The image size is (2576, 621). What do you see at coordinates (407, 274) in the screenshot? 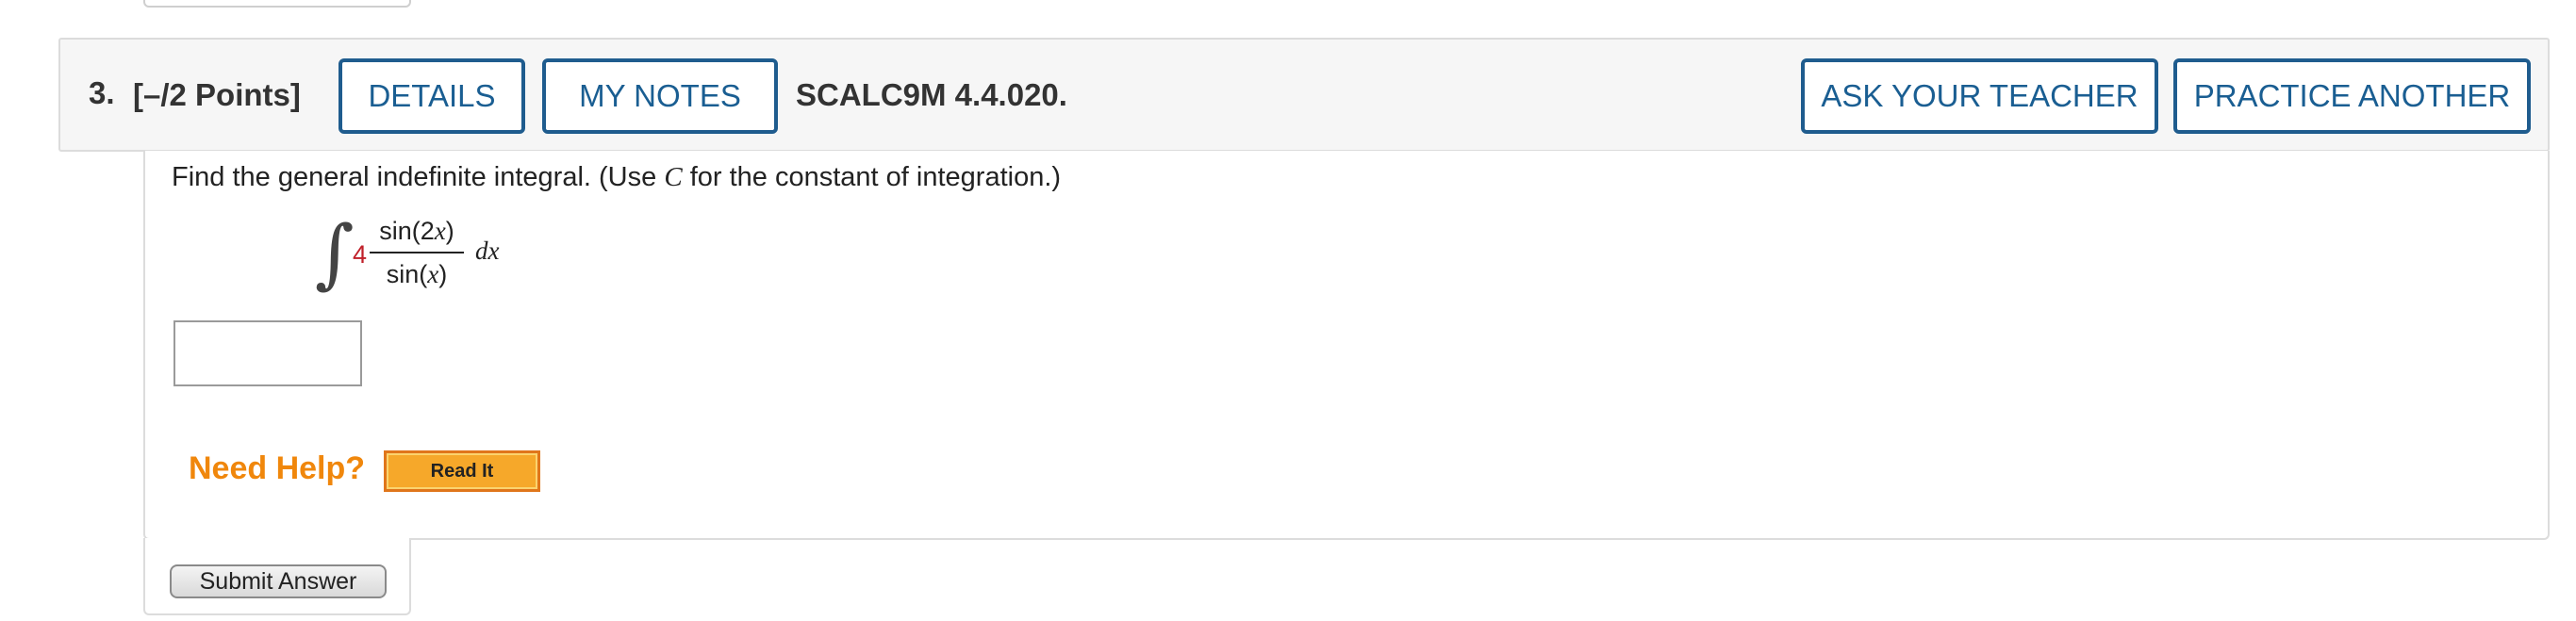
I see `denominator-function: sin(` at bounding box center [407, 274].